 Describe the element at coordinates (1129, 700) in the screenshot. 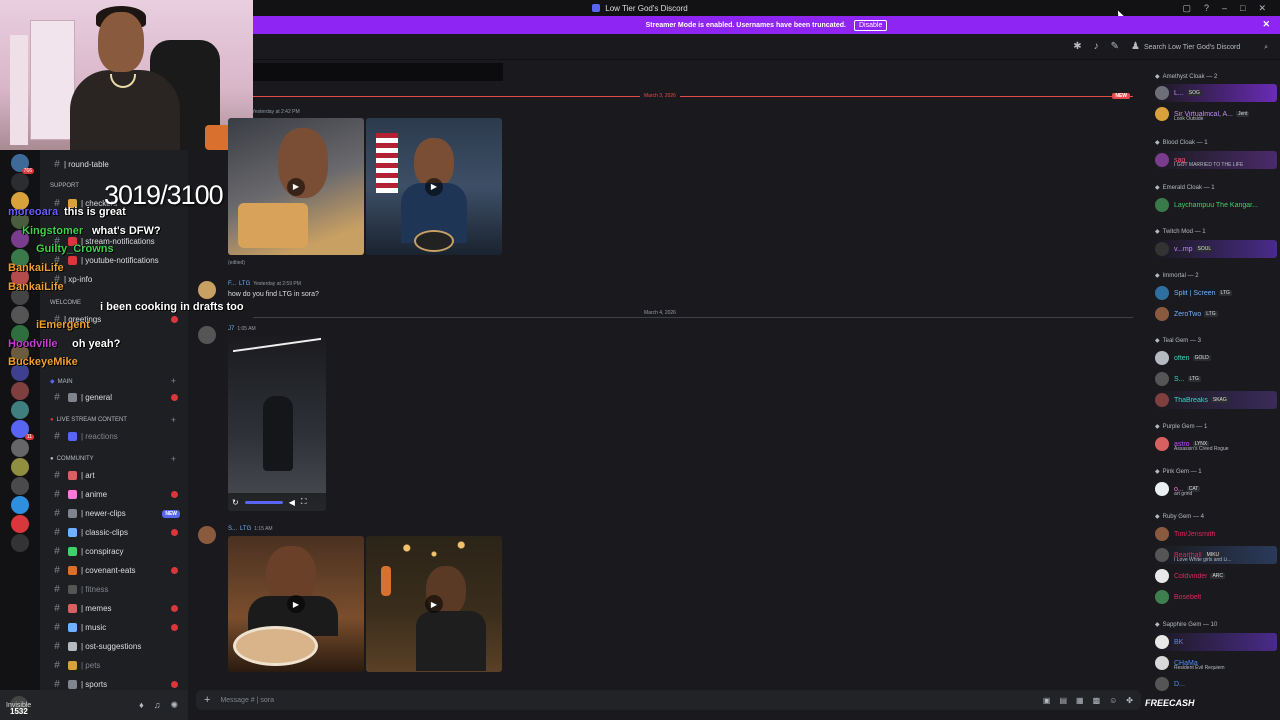

I see `activities-icon: ✤` at that location.